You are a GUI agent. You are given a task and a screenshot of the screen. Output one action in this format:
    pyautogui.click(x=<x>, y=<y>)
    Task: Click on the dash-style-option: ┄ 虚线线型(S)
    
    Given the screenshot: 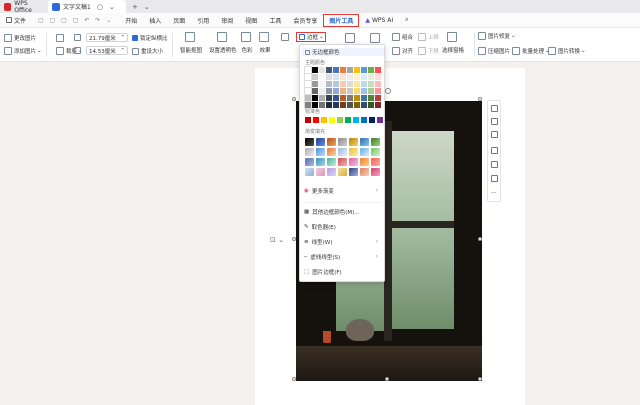 What is the action you would take?
    pyautogui.click(x=322, y=257)
    